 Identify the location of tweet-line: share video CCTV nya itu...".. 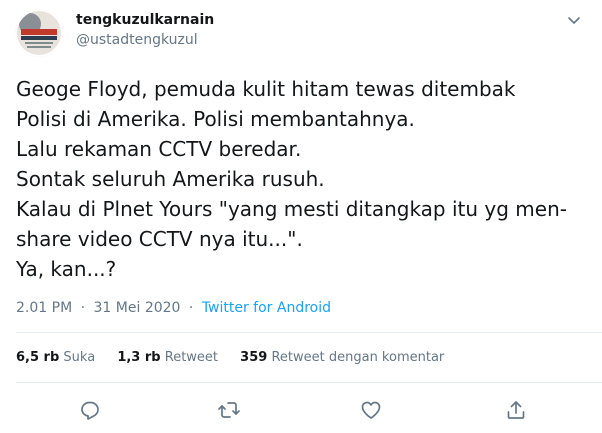
(159, 239).